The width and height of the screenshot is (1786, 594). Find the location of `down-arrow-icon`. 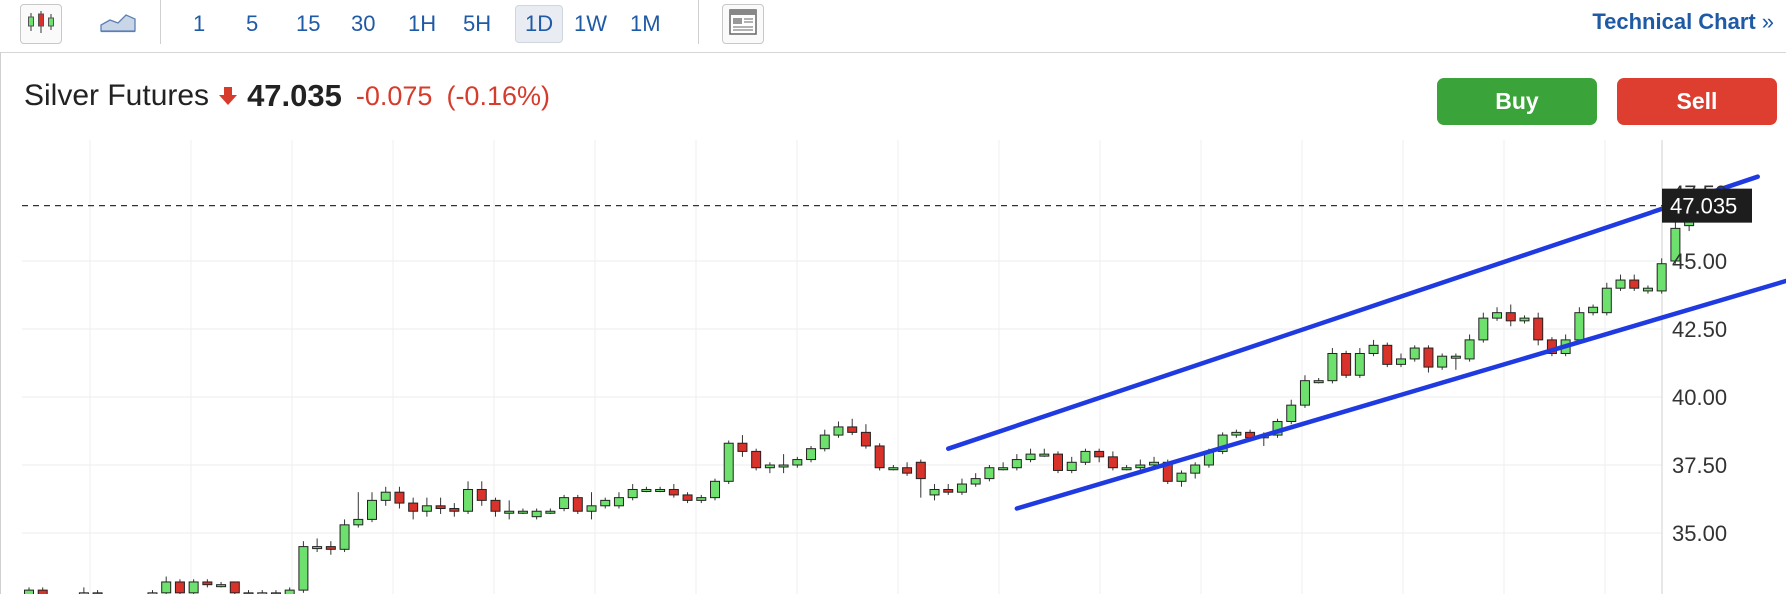

down-arrow-icon is located at coordinates (228, 96).